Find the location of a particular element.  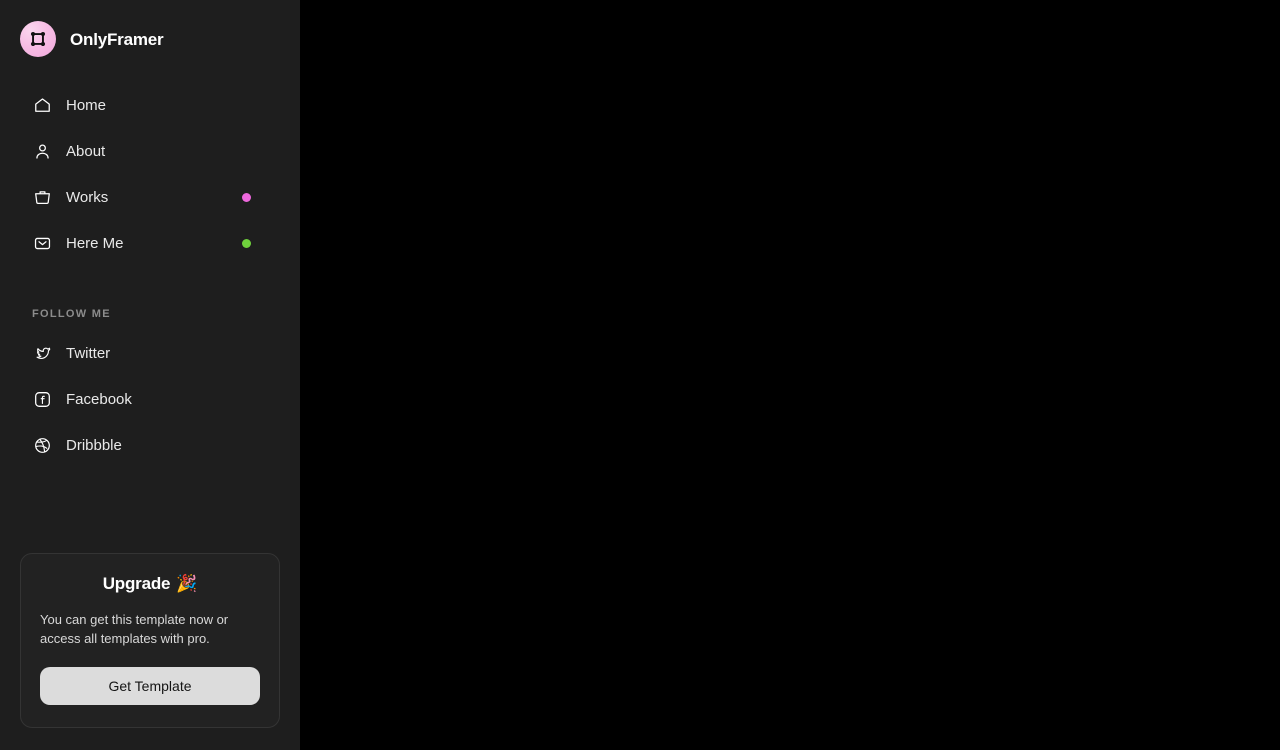

facebook-icon is located at coordinates (42, 399).